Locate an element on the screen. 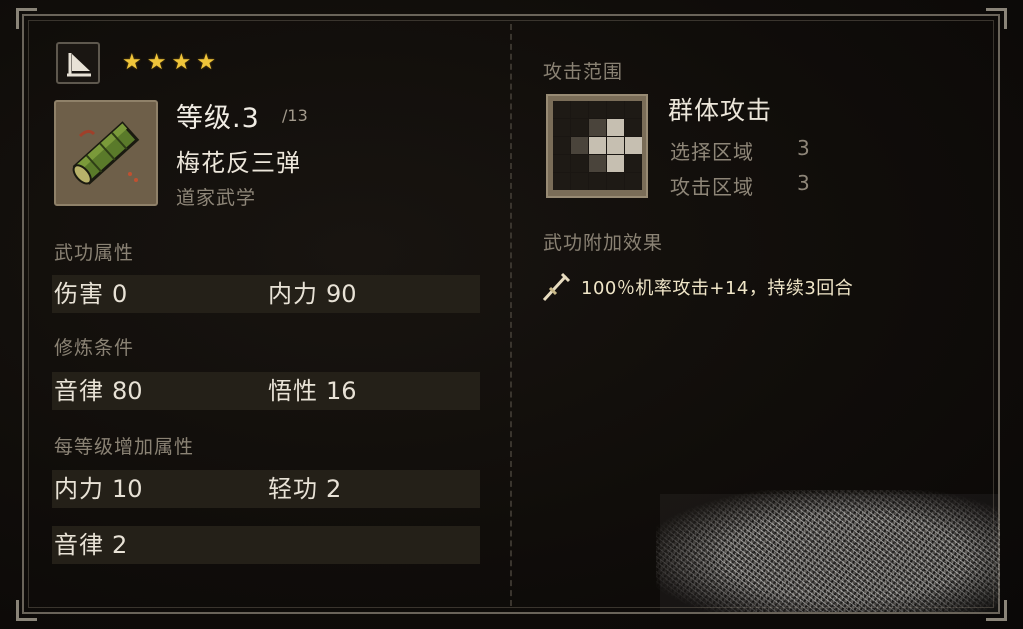 The width and height of the screenshot is (1023, 629). stat-damage: 伤害 0 is located at coordinates (90, 294).